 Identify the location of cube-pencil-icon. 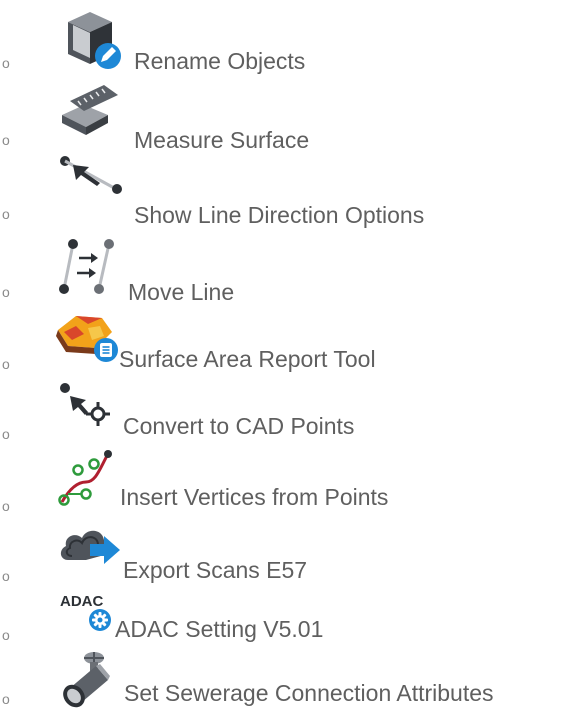
(94, 40).